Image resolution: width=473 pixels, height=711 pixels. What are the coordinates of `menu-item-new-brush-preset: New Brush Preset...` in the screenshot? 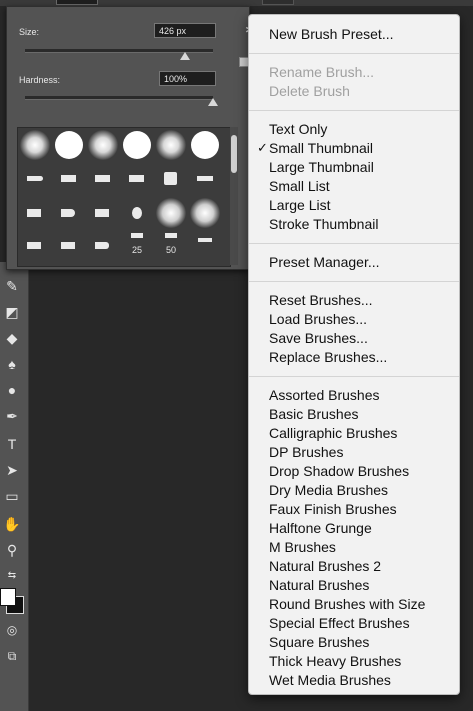 It's located at (331, 34).